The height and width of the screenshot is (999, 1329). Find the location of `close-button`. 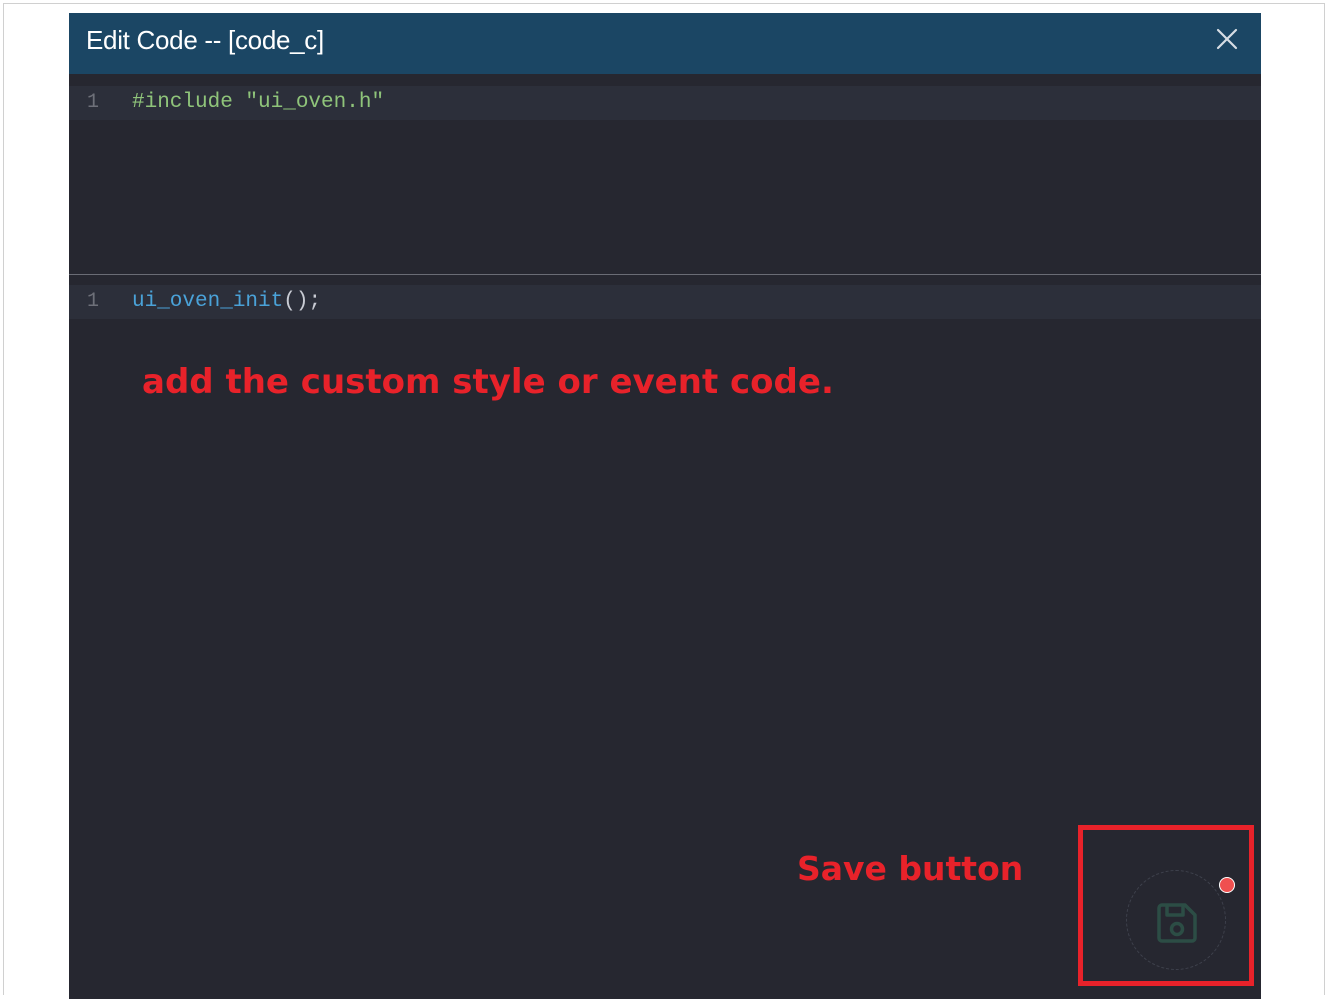

close-button is located at coordinates (1227, 39).